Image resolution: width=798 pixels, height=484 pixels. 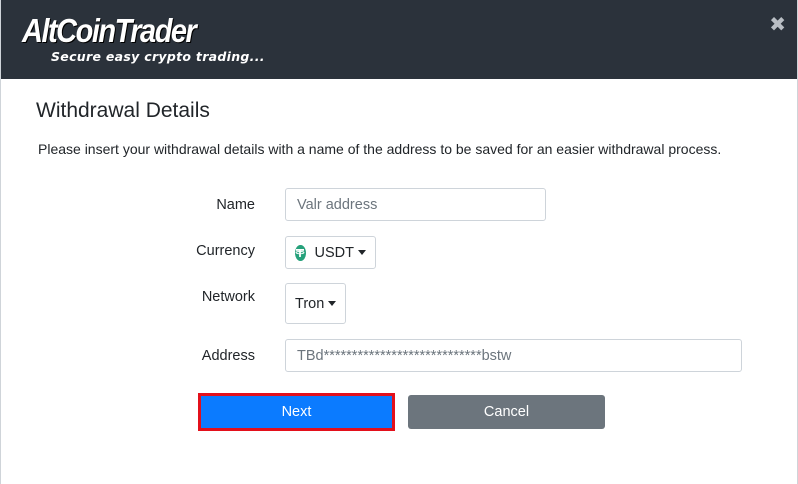 What do you see at coordinates (228, 356) in the screenshot?
I see `address-label: Address` at bounding box center [228, 356].